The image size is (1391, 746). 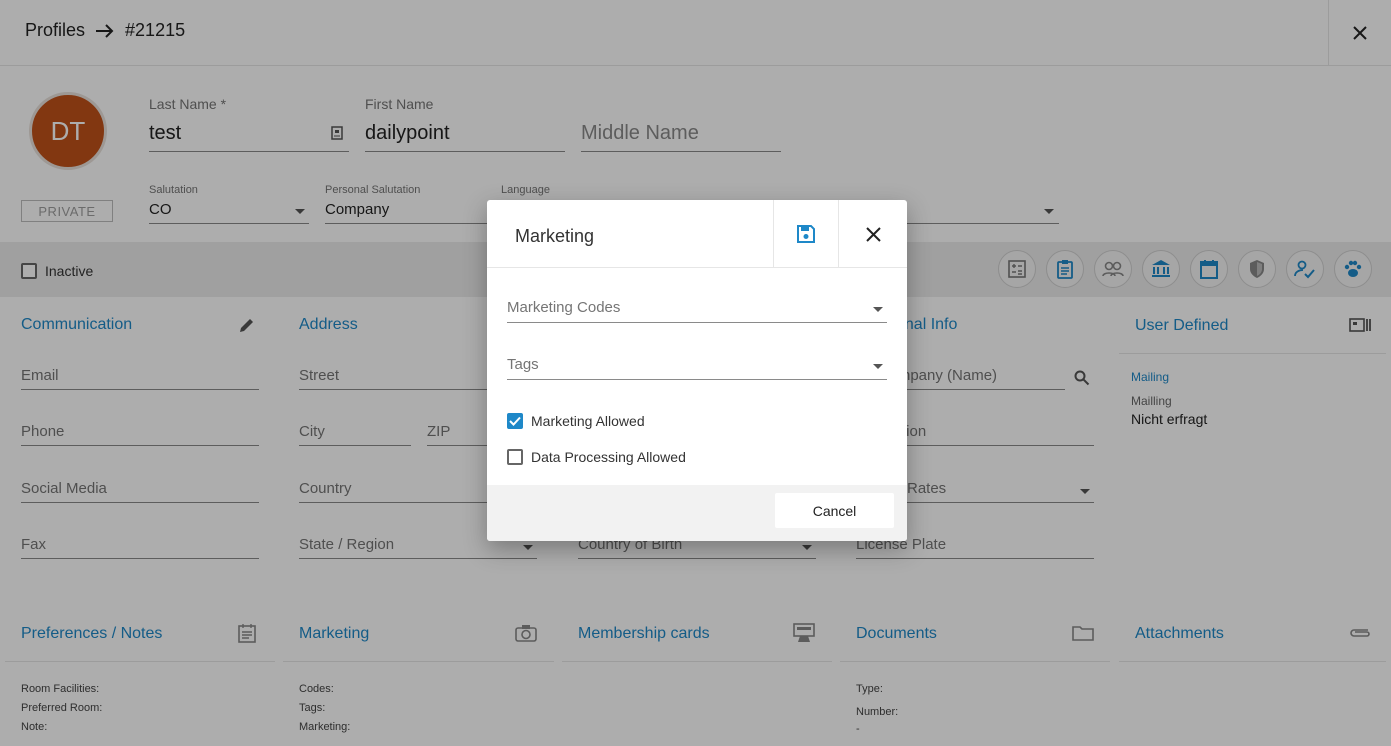 I want to click on marketing-allowed-label: Marketing Allowed, so click(x=588, y=421).